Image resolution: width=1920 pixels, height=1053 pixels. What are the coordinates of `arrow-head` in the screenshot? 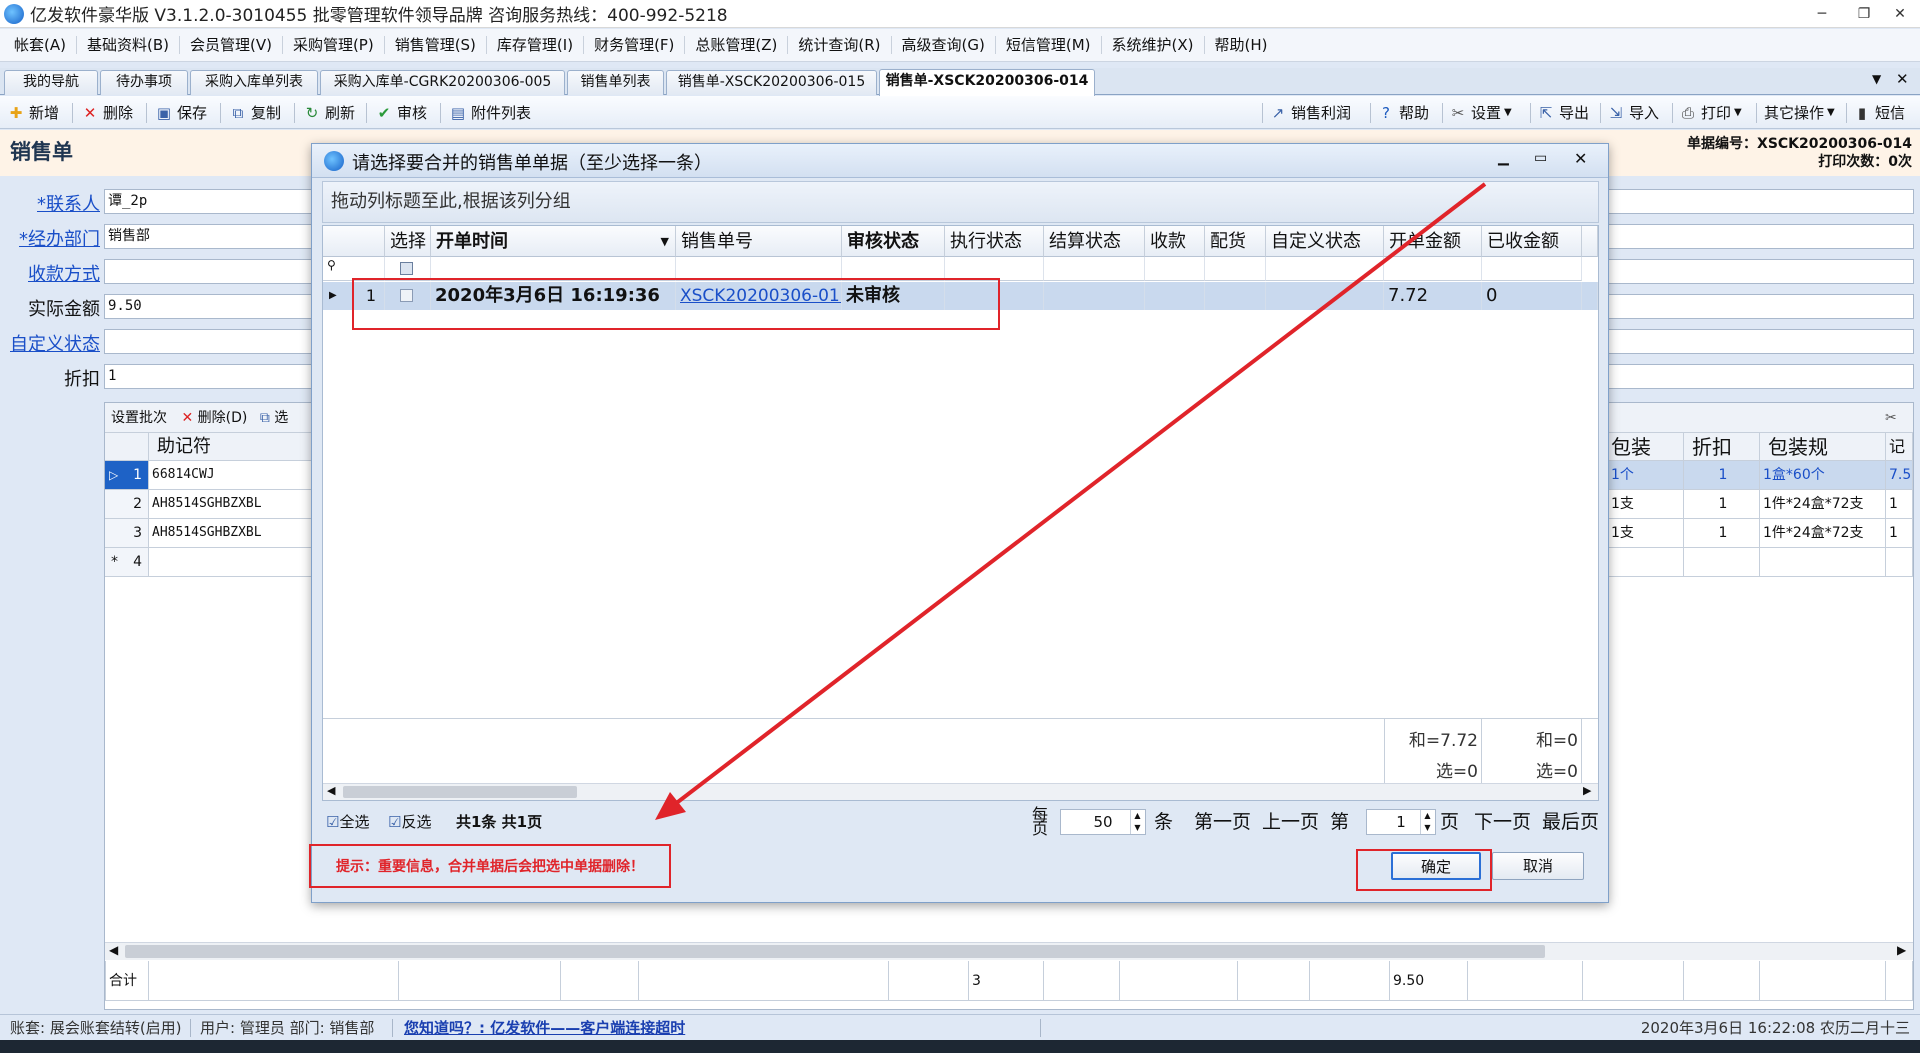 It's located at (670, 806).